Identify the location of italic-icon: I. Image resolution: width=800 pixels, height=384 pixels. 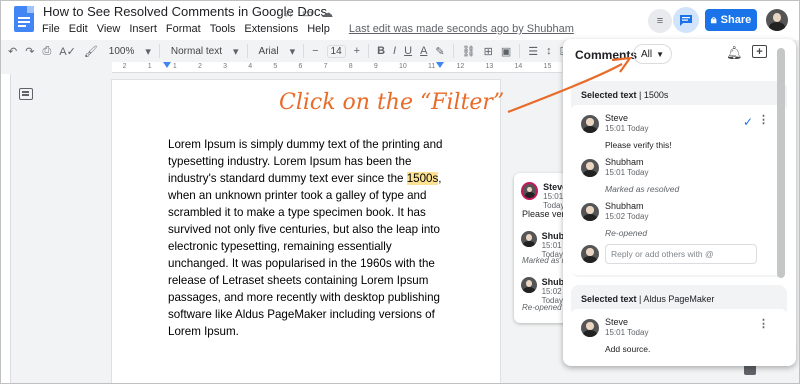
(394, 51).